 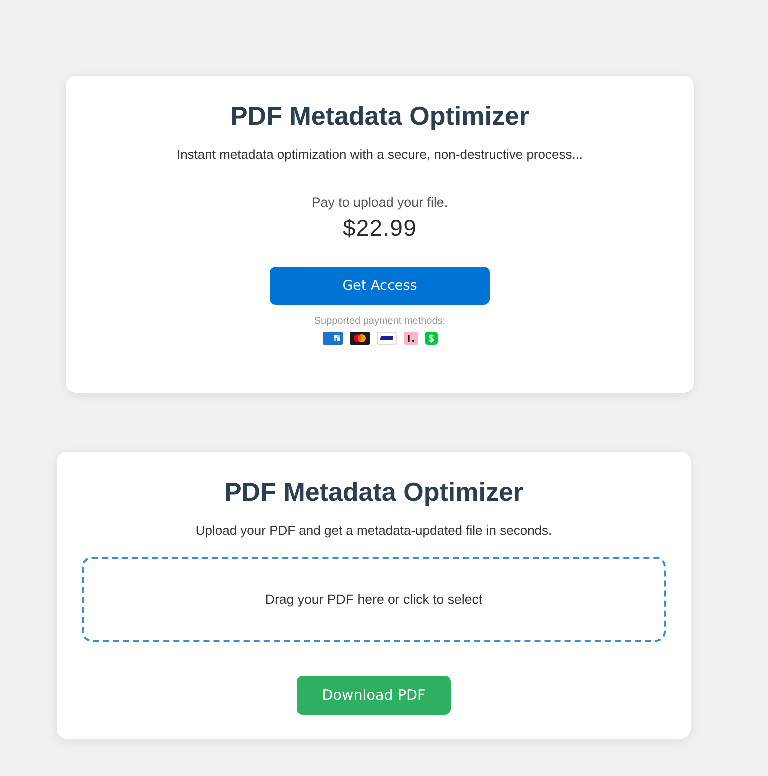 I want to click on card-icon, so click(x=332, y=338).